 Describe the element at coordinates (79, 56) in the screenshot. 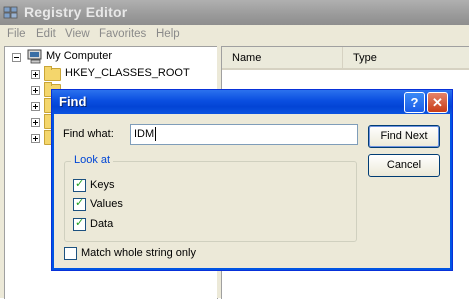

I see `tree-item-my-computer: My Computer` at that location.